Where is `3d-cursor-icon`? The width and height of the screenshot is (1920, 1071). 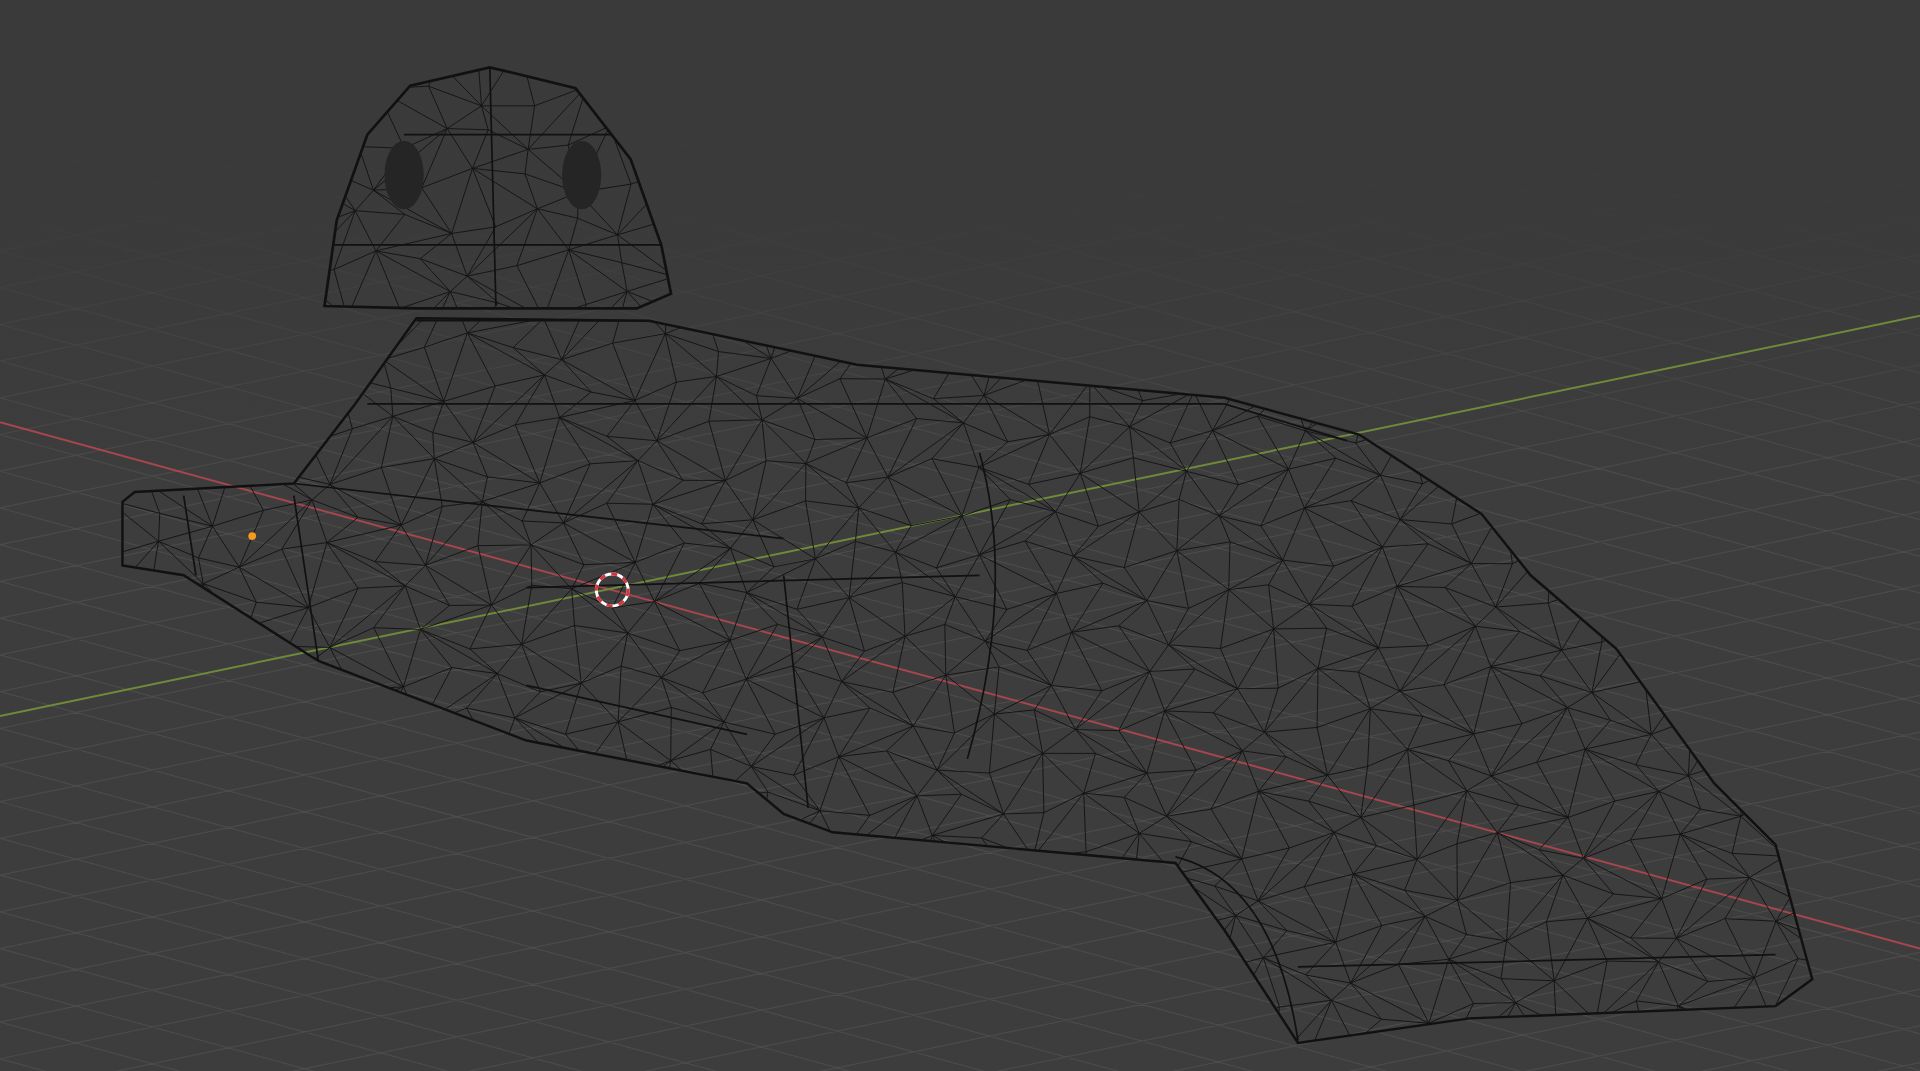 3d-cursor-icon is located at coordinates (612, 590).